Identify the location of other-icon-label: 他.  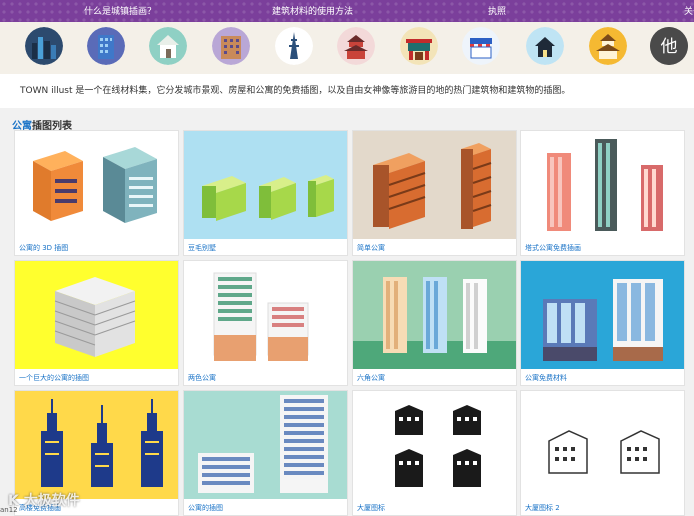
(669, 47).